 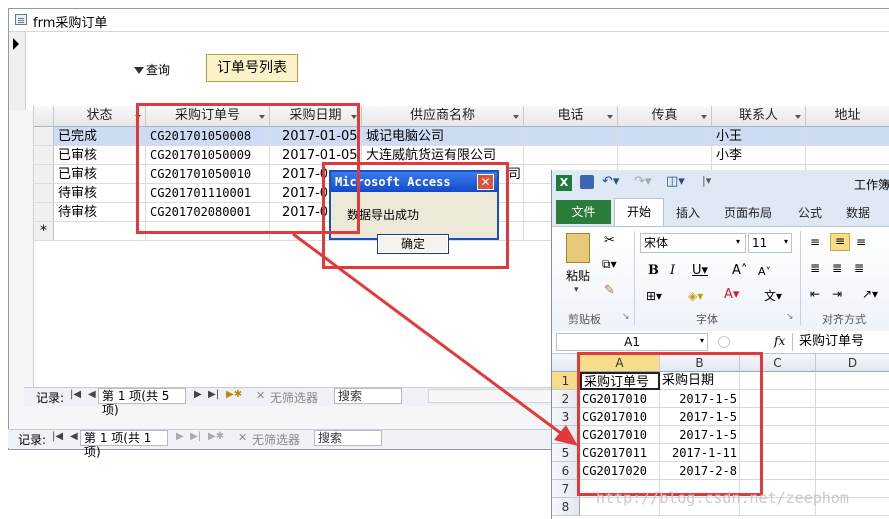 What do you see at coordinates (431, 337) in the screenshot?
I see `annotation-arrow-line` at bounding box center [431, 337].